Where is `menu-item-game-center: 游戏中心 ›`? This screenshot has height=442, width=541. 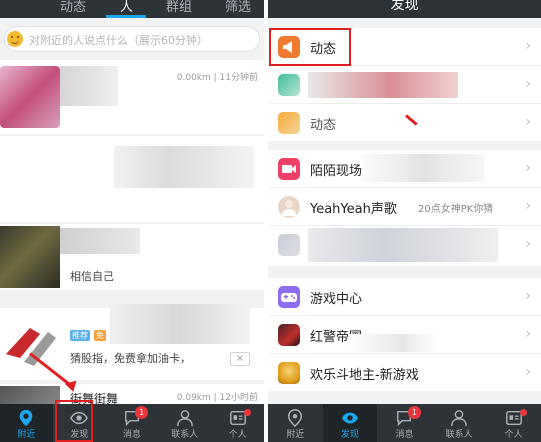
menu-item-game-center: 游戏中心 › is located at coordinates (404, 296).